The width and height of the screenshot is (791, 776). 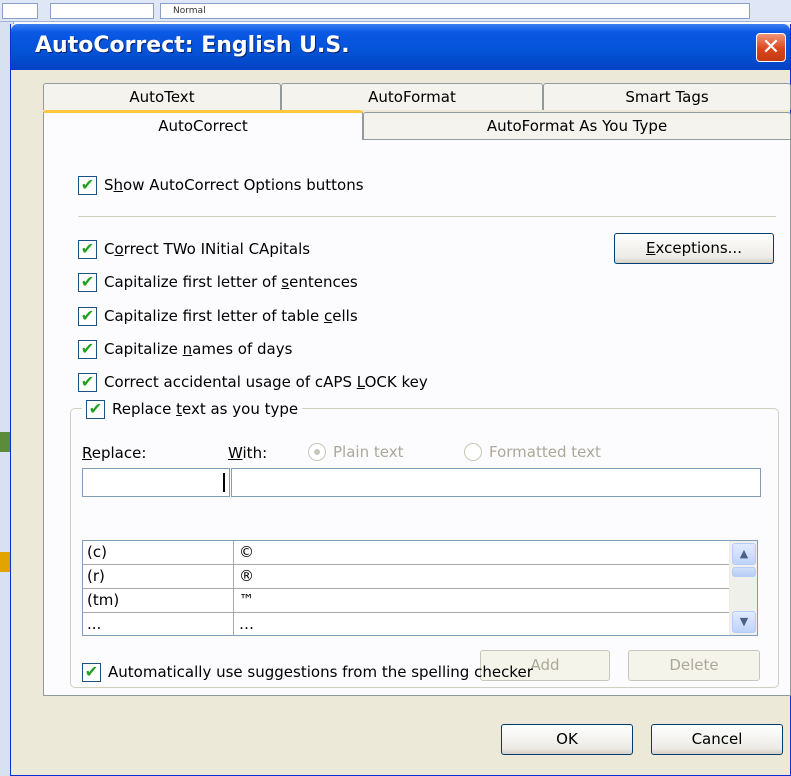 I want to click on replace-label: Replace:, so click(x=114, y=453).